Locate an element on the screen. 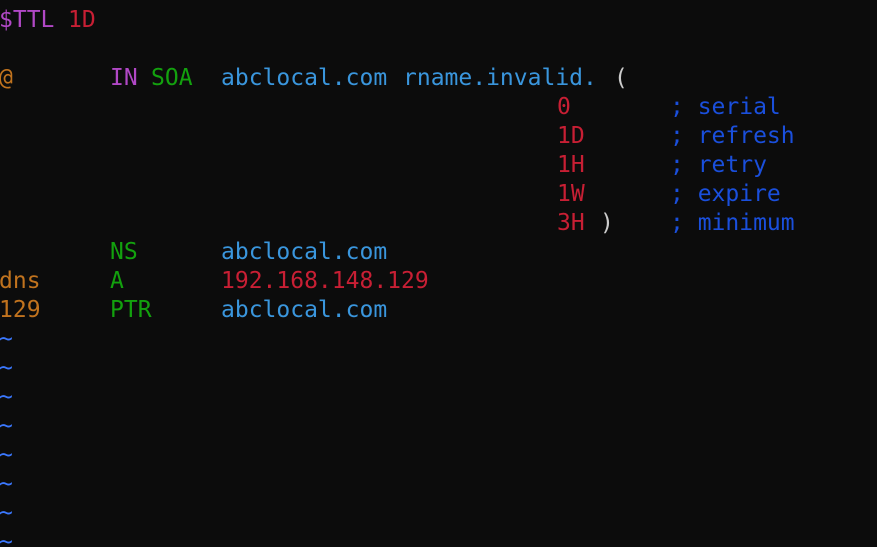 Image resolution: width=877 pixels, height=547 pixels. record-type: PTR is located at coordinates (131, 310).